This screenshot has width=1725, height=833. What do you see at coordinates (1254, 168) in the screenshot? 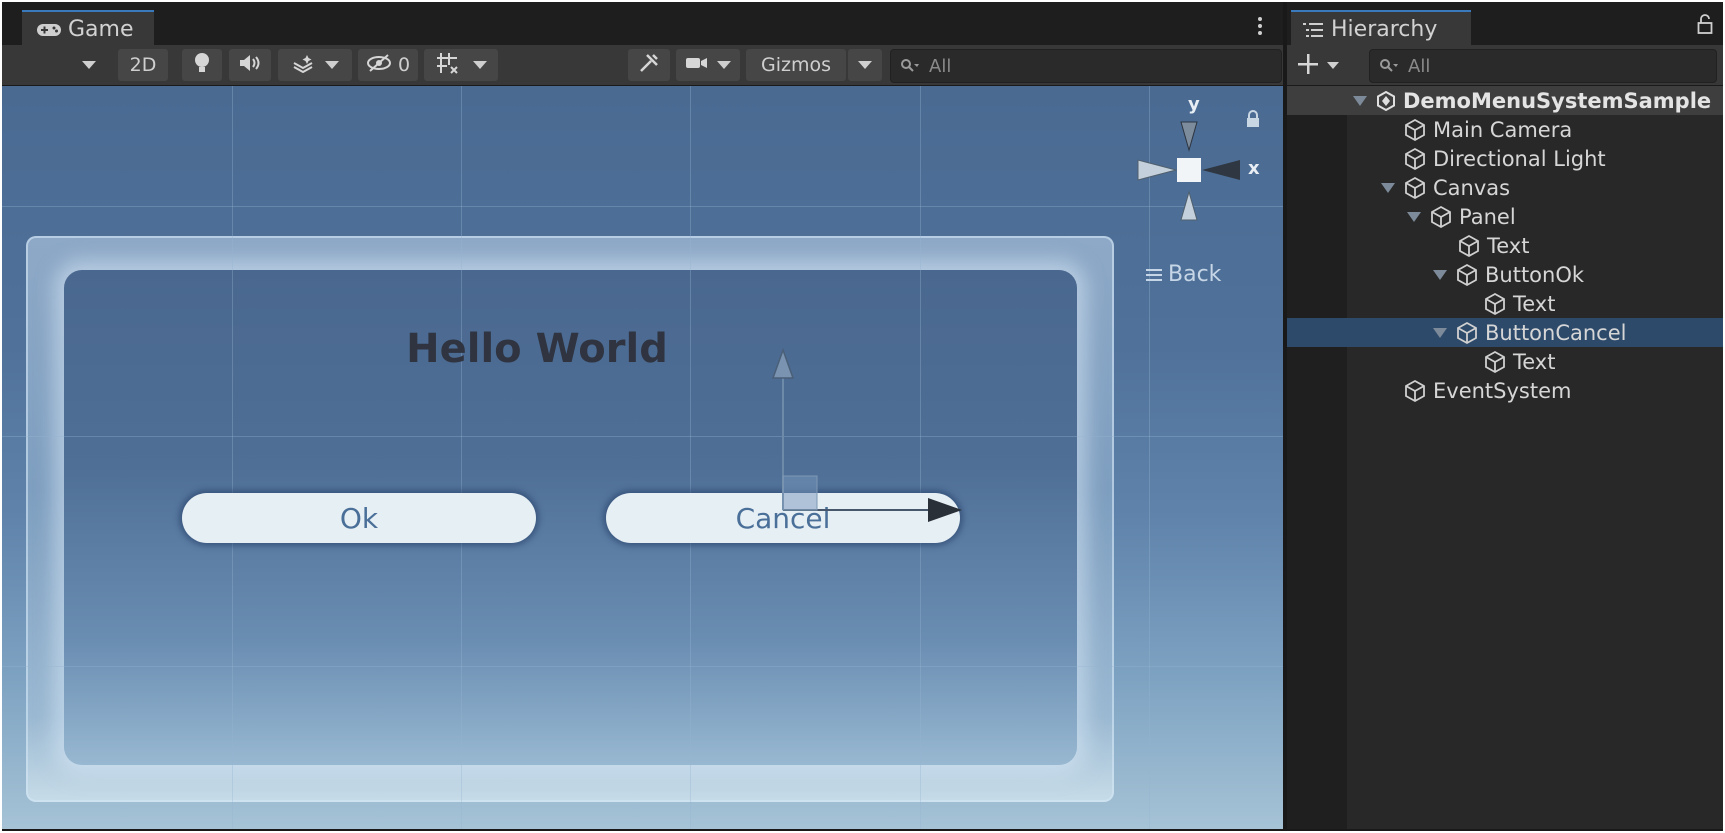
I see `gizmo-x-label: x` at bounding box center [1254, 168].